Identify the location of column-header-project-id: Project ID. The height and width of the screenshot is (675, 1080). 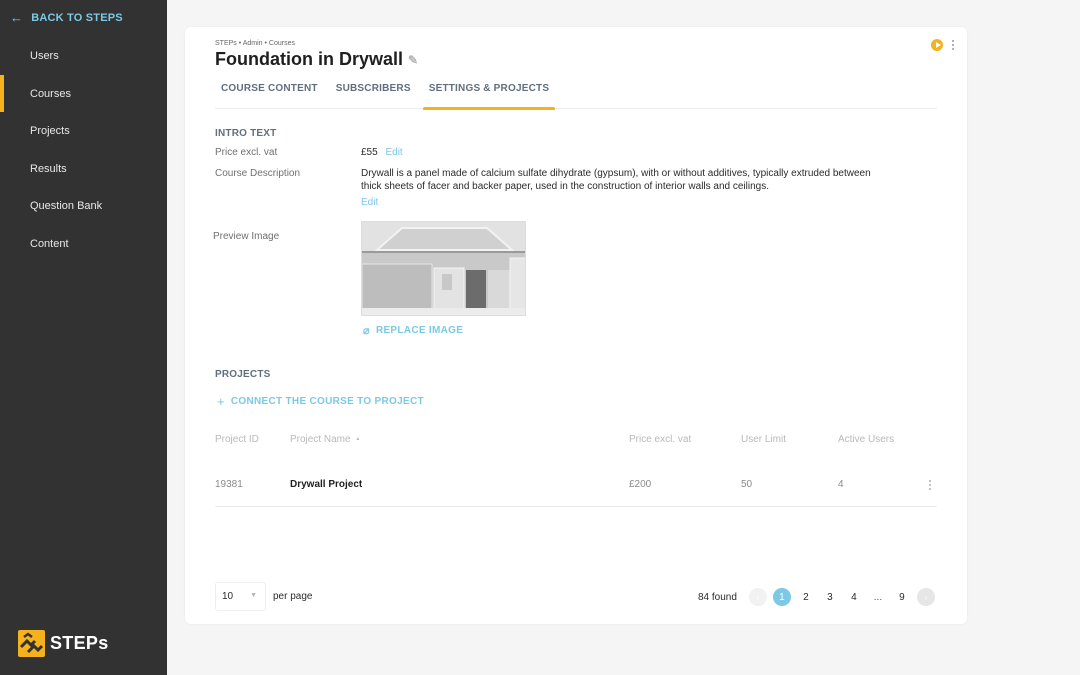
(237, 439).